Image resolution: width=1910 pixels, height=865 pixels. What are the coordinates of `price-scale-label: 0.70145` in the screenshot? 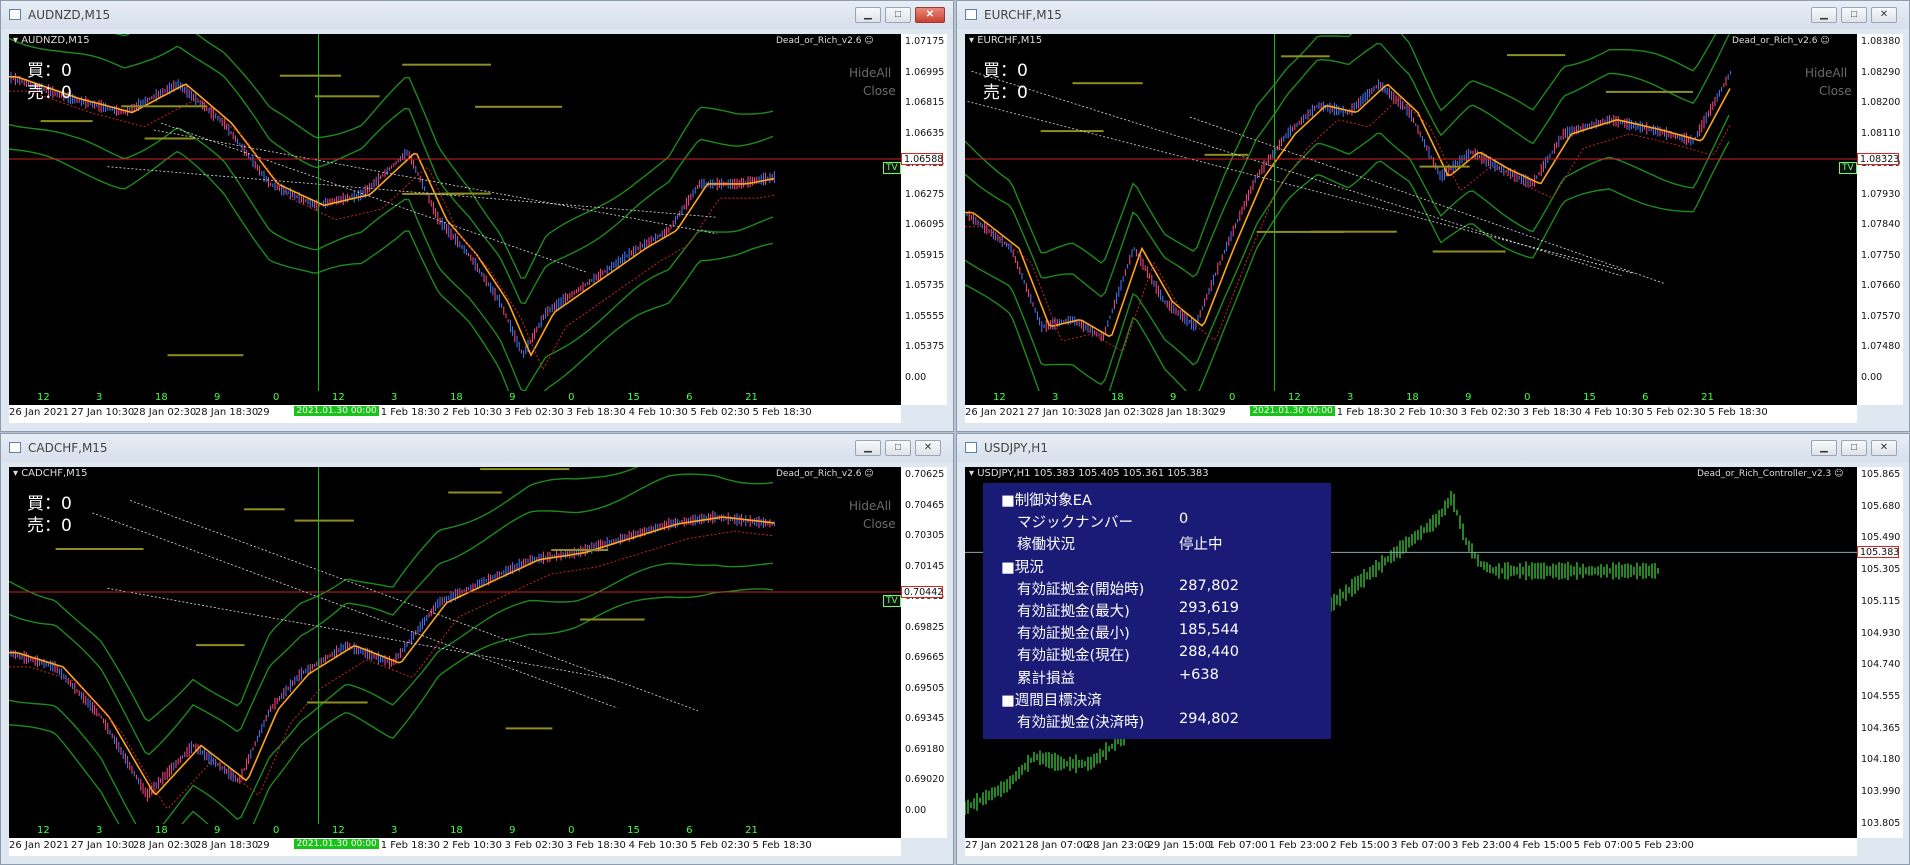 It's located at (925, 566).